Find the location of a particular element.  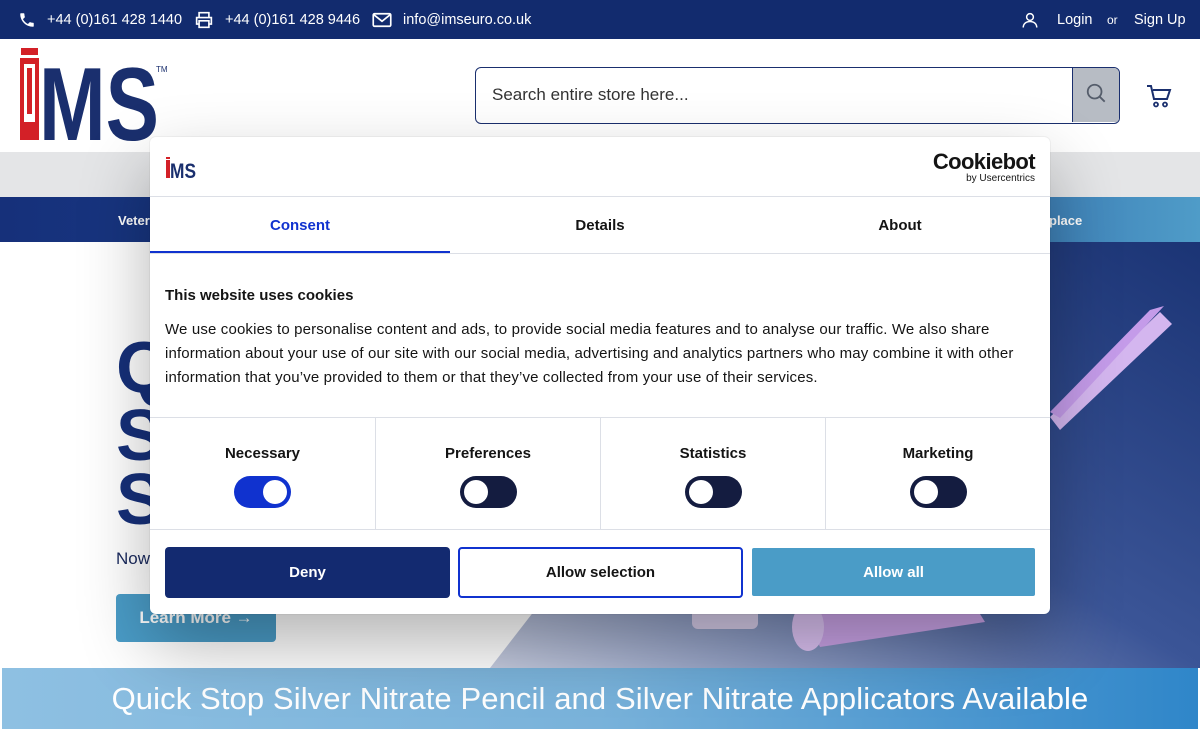

deny-button: Deny is located at coordinates (307, 572).